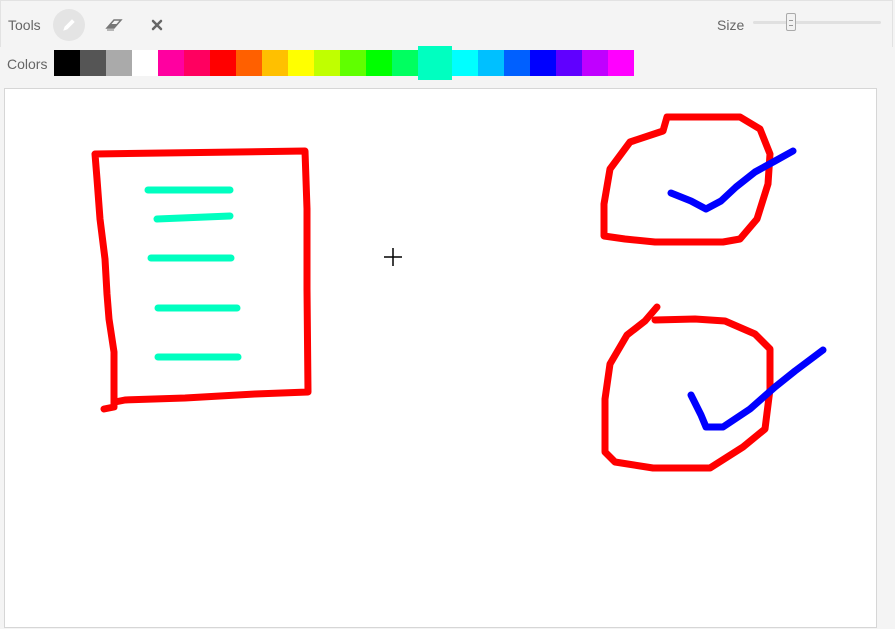 The width and height of the screenshot is (895, 629). Describe the element at coordinates (446, 23) in the screenshot. I see `toolbar: Tools Size` at that location.